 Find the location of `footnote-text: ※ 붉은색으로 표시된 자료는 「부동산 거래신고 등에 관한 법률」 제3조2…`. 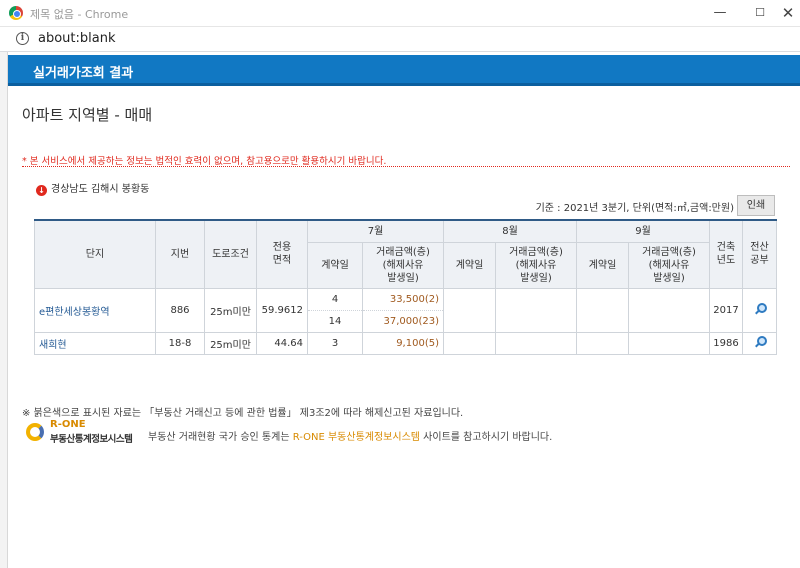

footnote-text: ※ 붉은색으로 표시된 자료는 「부동산 거래신고 등에 관한 법률」 제3조2… is located at coordinates (243, 413).